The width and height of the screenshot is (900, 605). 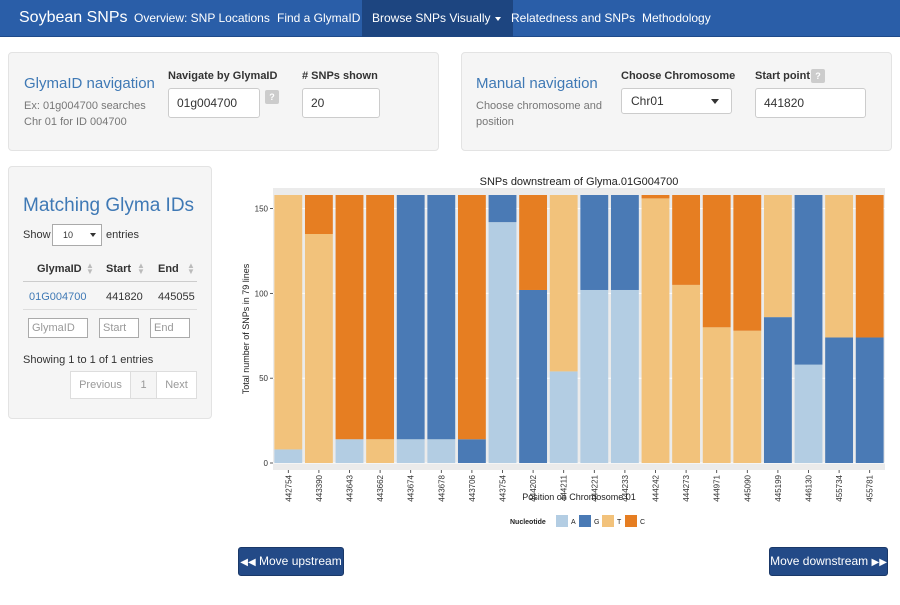 What do you see at coordinates (176, 385) in the screenshot?
I see `pager-next-button: Next` at bounding box center [176, 385].